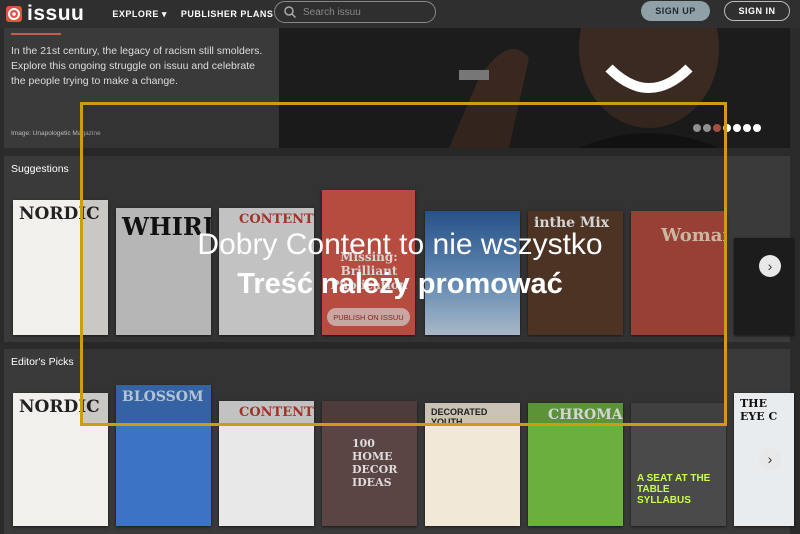 This screenshot has height=534, width=800. What do you see at coordinates (675, 11) in the screenshot?
I see `sign-up-button: SIGN UP` at bounding box center [675, 11].